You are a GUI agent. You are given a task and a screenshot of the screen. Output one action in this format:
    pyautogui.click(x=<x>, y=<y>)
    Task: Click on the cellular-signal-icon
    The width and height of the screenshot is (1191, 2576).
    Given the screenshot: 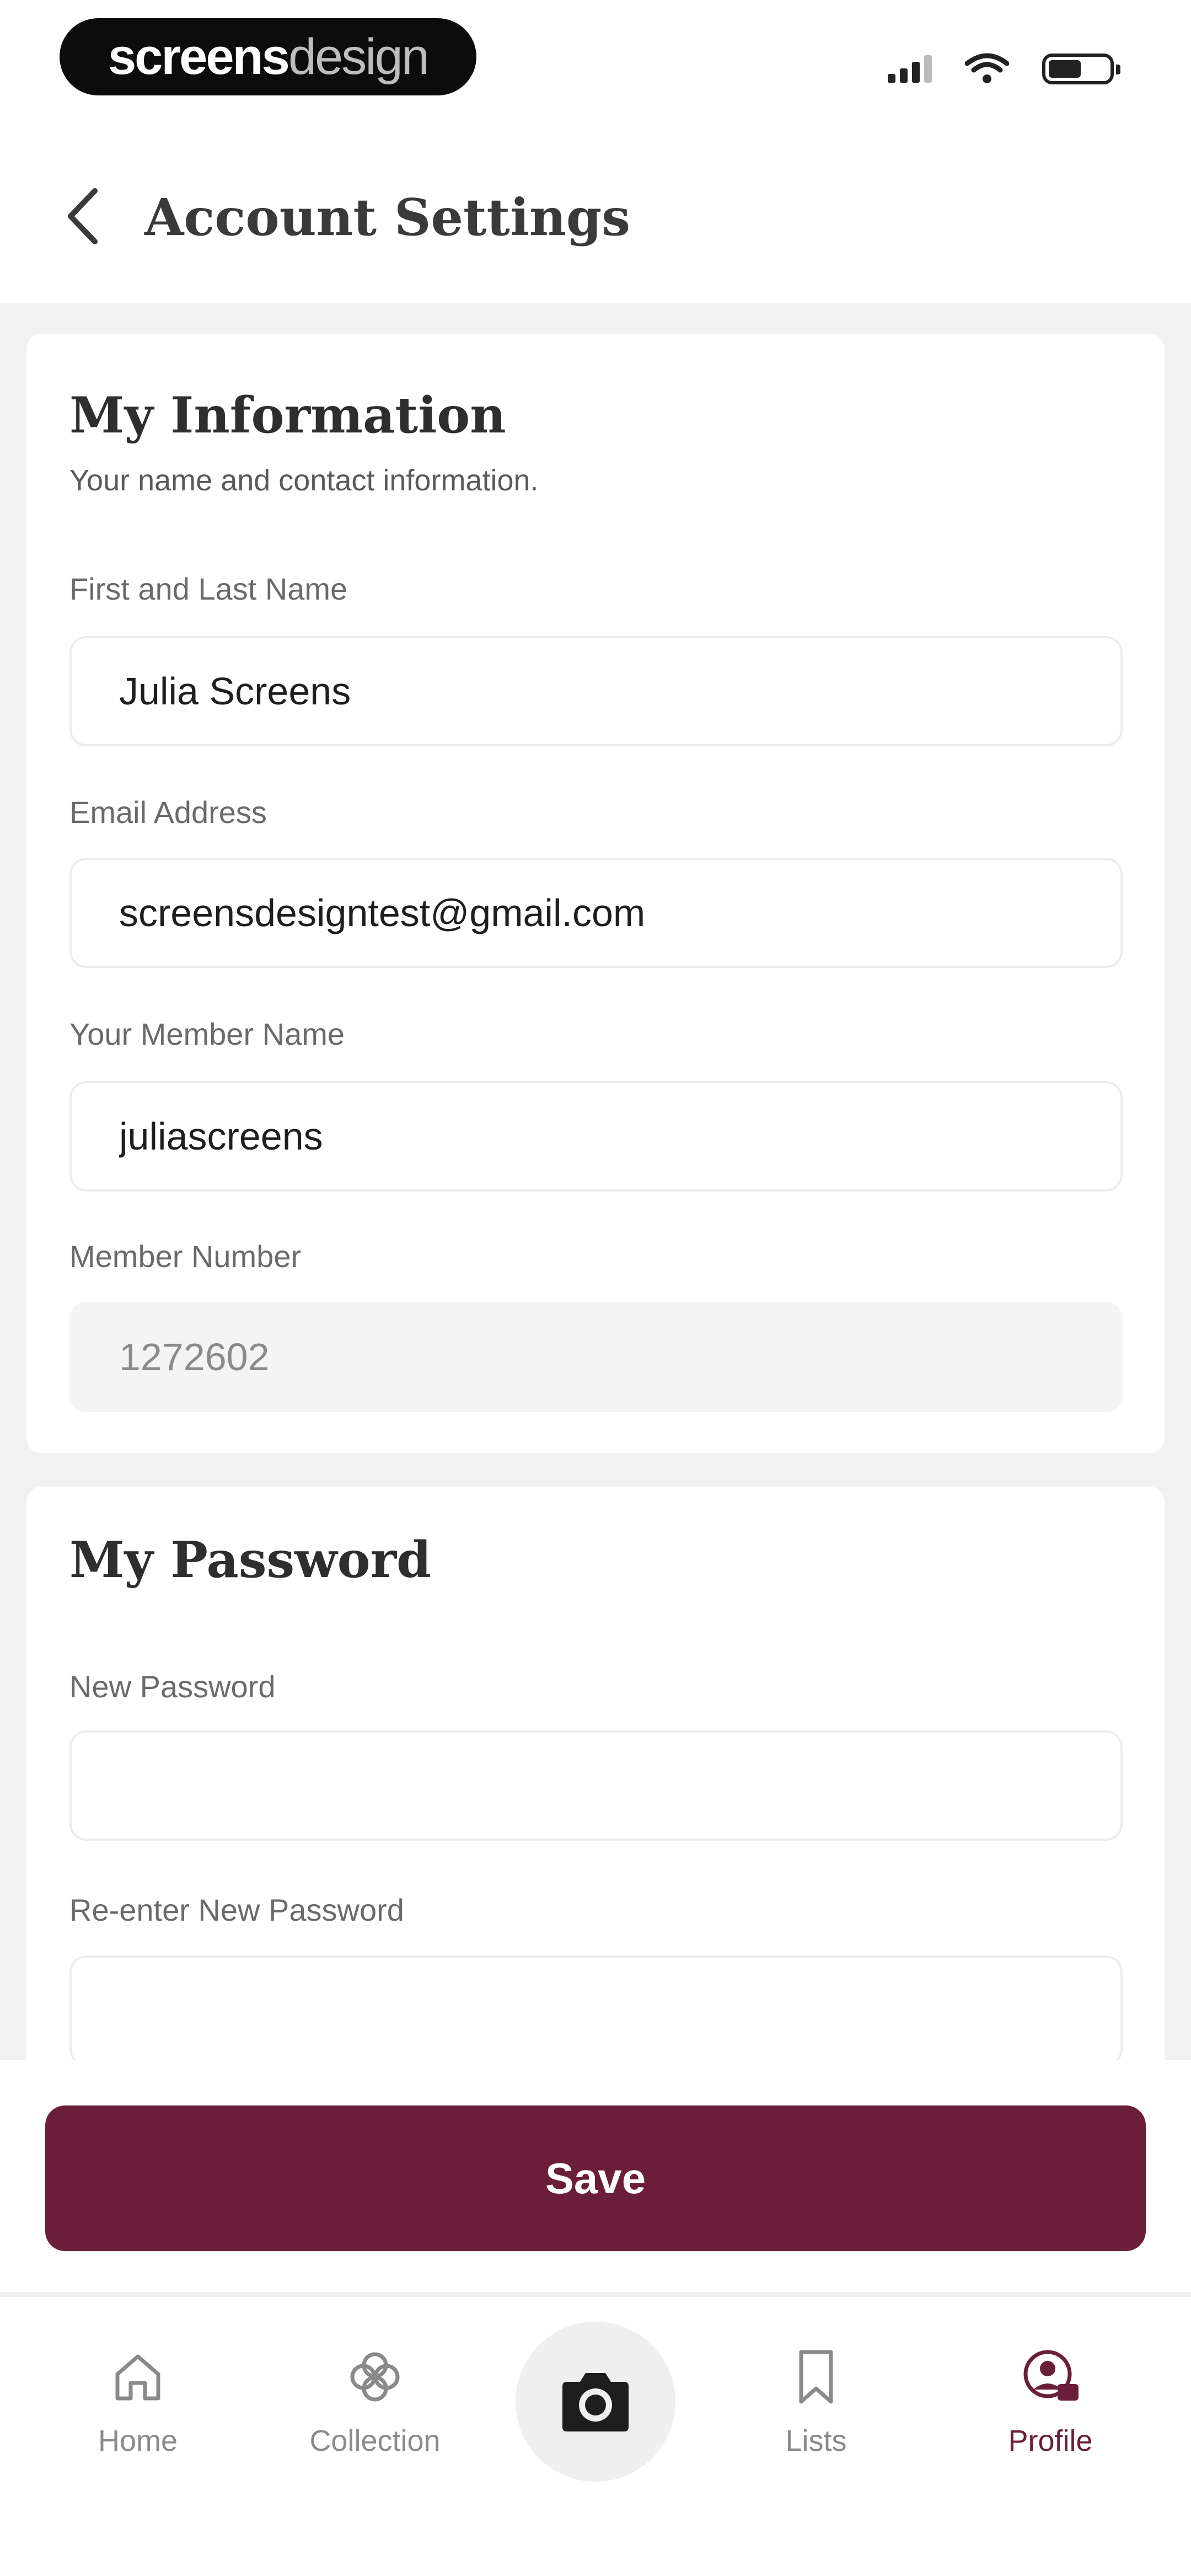 What is the action you would take?
    pyautogui.click(x=910, y=69)
    